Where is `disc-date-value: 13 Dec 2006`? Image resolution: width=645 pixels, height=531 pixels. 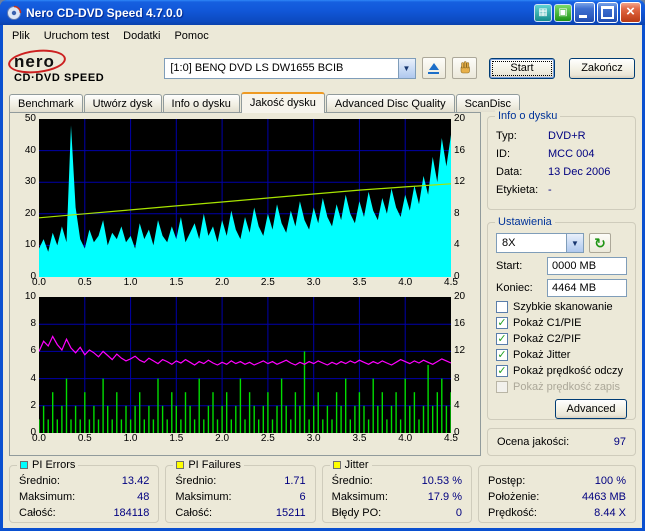 disc-date-value: 13 Dec 2006 is located at coordinates (579, 172).